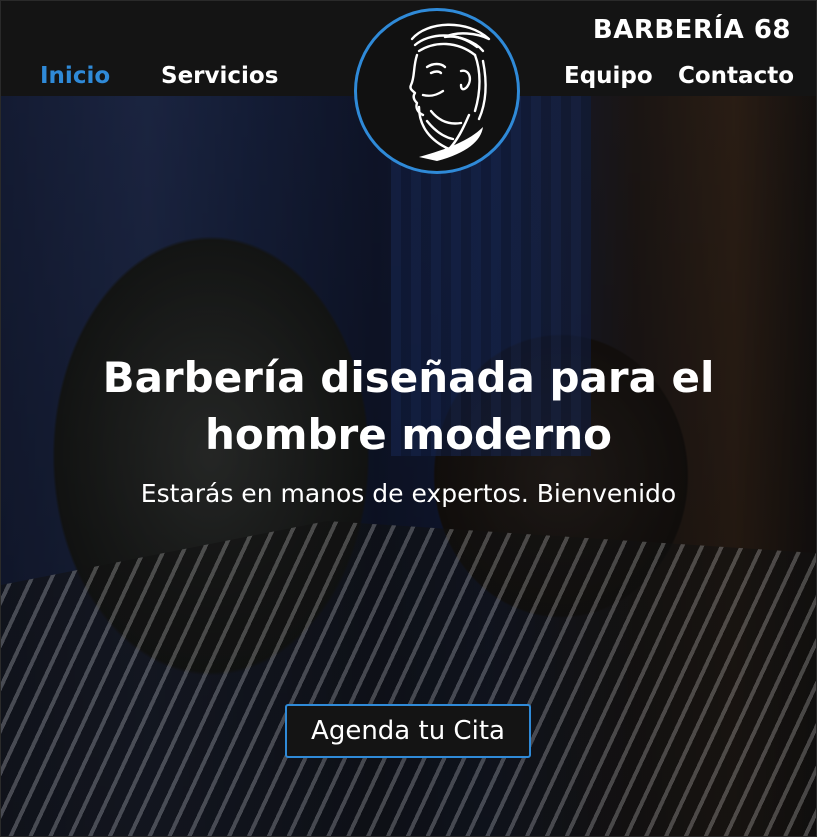  I want to click on hero-title-line-1: Barbería diseñada para el, so click(408, 377).